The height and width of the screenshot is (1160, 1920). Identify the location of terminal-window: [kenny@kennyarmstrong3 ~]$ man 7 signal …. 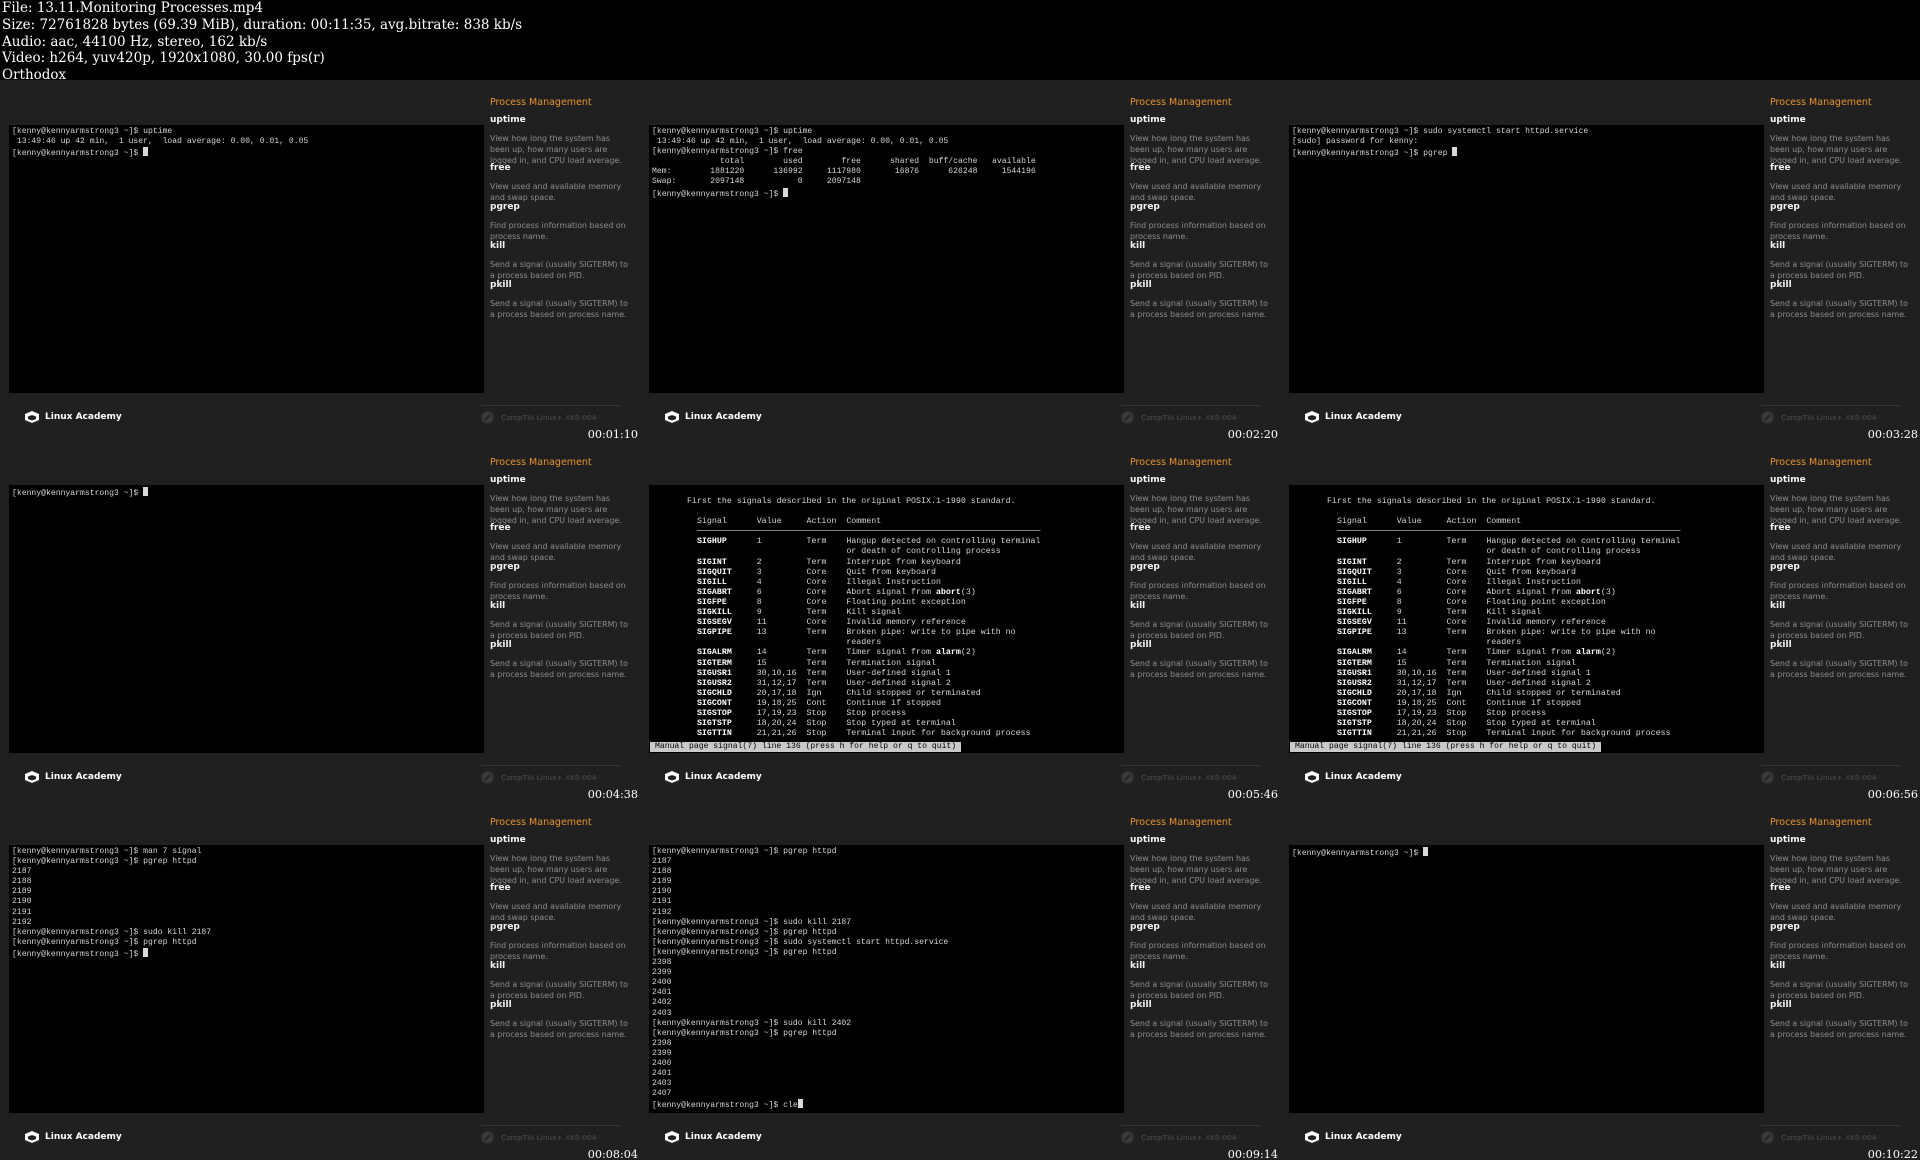
(246, 979).